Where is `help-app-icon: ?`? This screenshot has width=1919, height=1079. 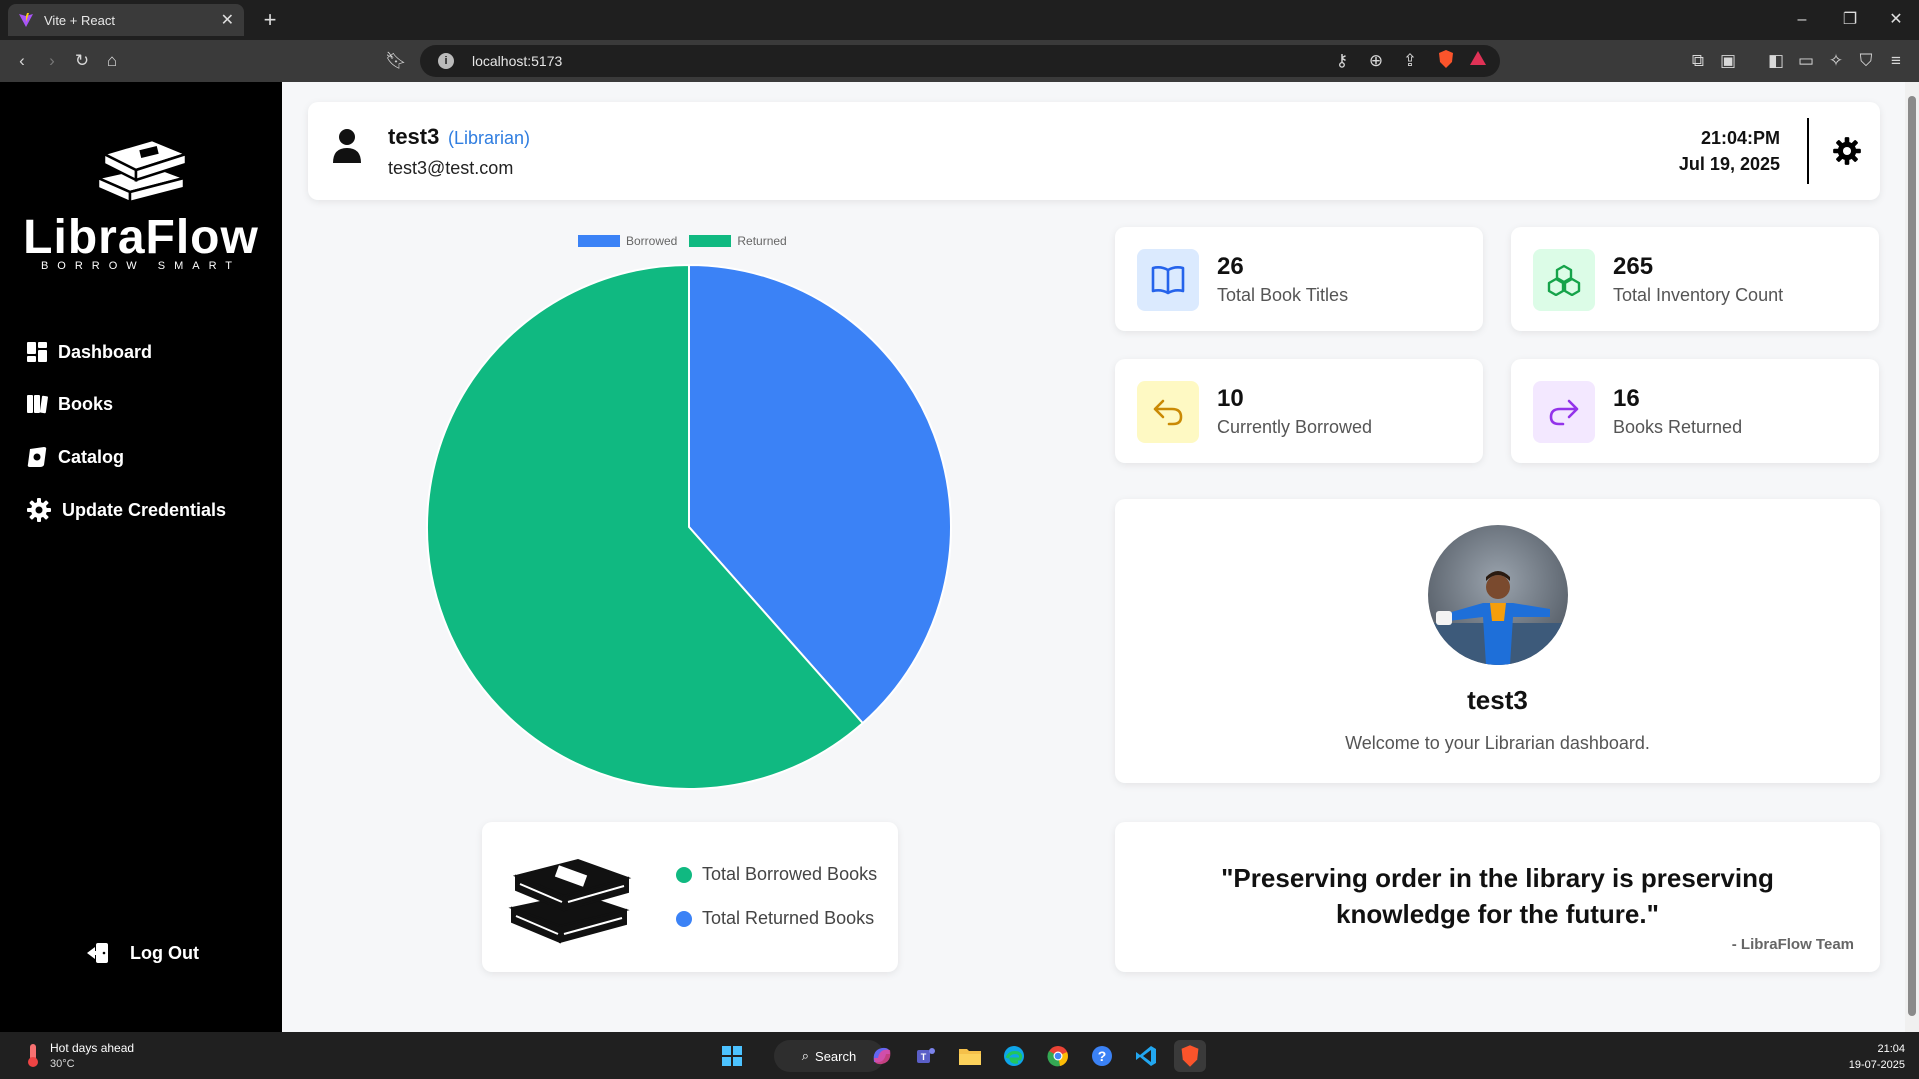
help-app-icon: ? is located at coordinates (1102, 1056).